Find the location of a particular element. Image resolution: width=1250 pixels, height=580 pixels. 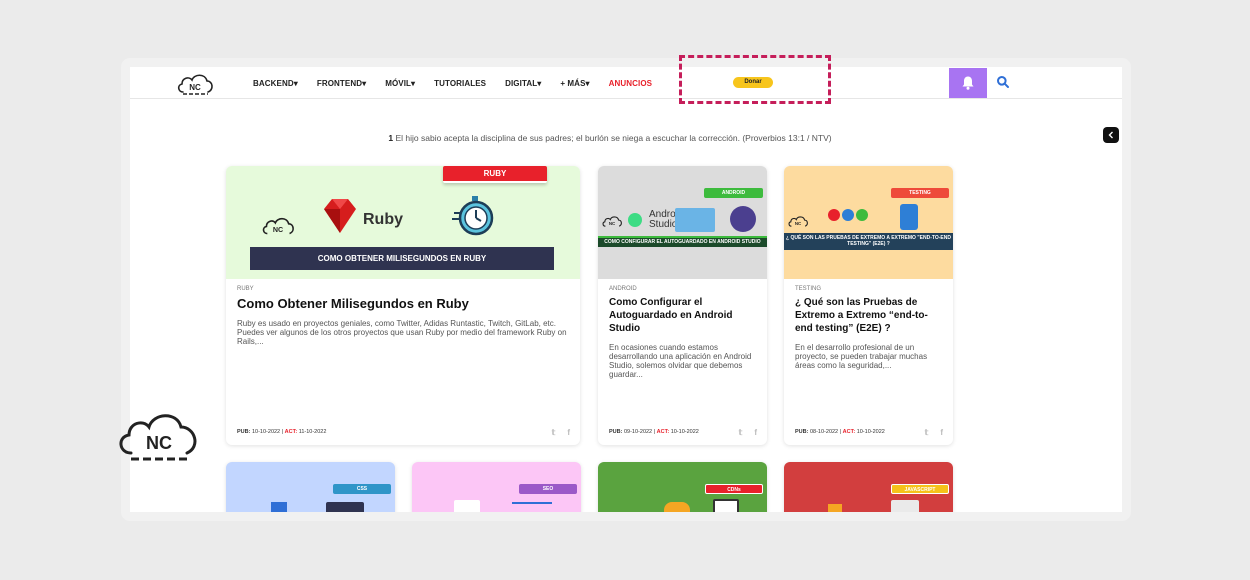

pub-date: 09-10-2022 is located at coordinates (638, 432).